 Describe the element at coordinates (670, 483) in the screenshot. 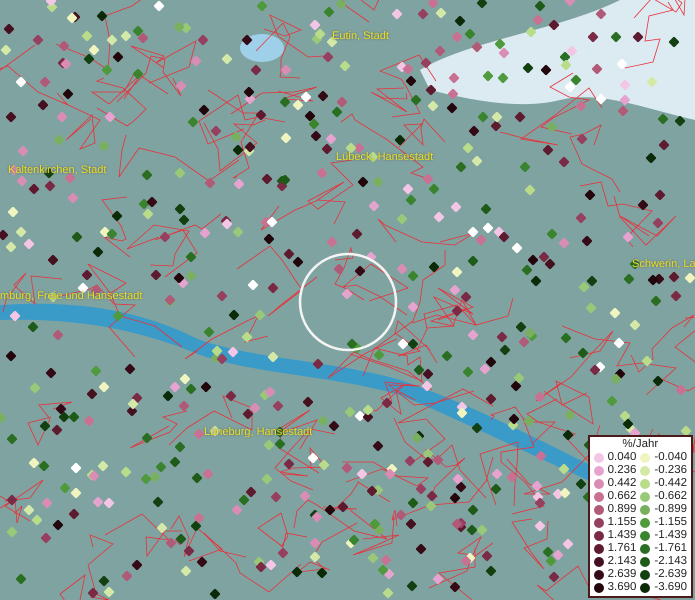

I see `legend-value: -0.442` at that location.